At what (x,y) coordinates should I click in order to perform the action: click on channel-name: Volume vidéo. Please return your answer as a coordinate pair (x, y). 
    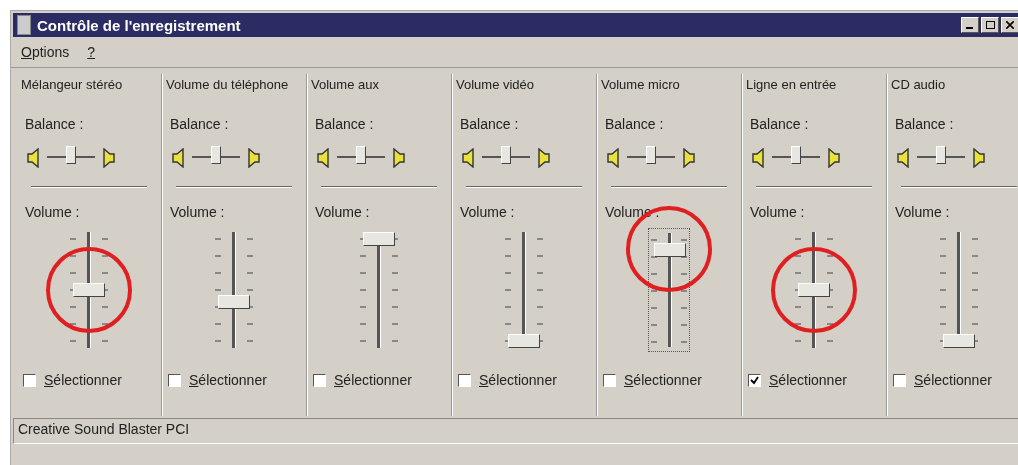
    Looking at the image, I should click on (496, 85).